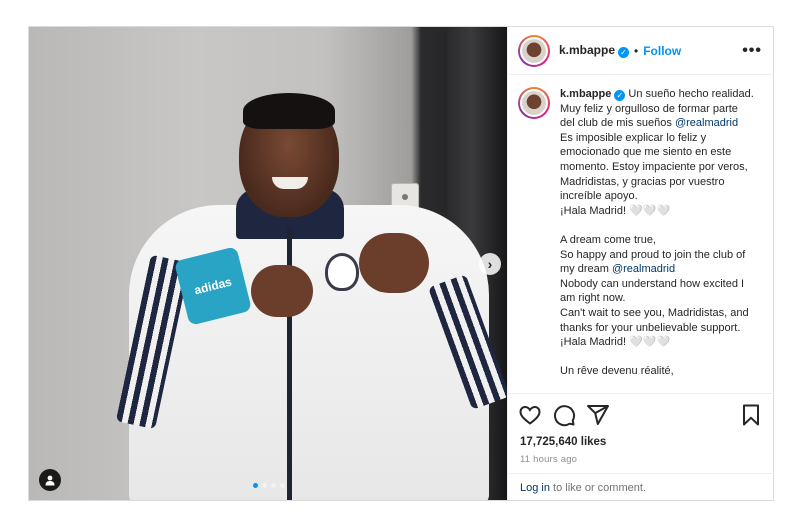  Describe the element at coordinates (597, 488) in the screenshot. I see `login-prompt-text: to like or comment.` at that location.